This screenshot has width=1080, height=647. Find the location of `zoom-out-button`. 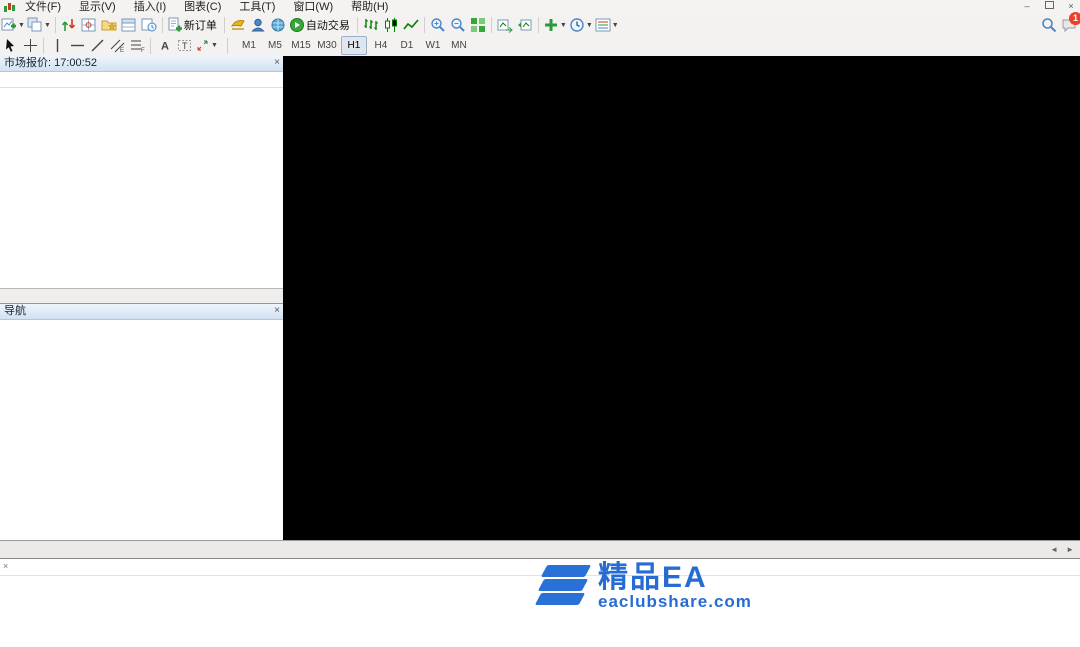

zoom-out-button is located at coordinates (458, 25).